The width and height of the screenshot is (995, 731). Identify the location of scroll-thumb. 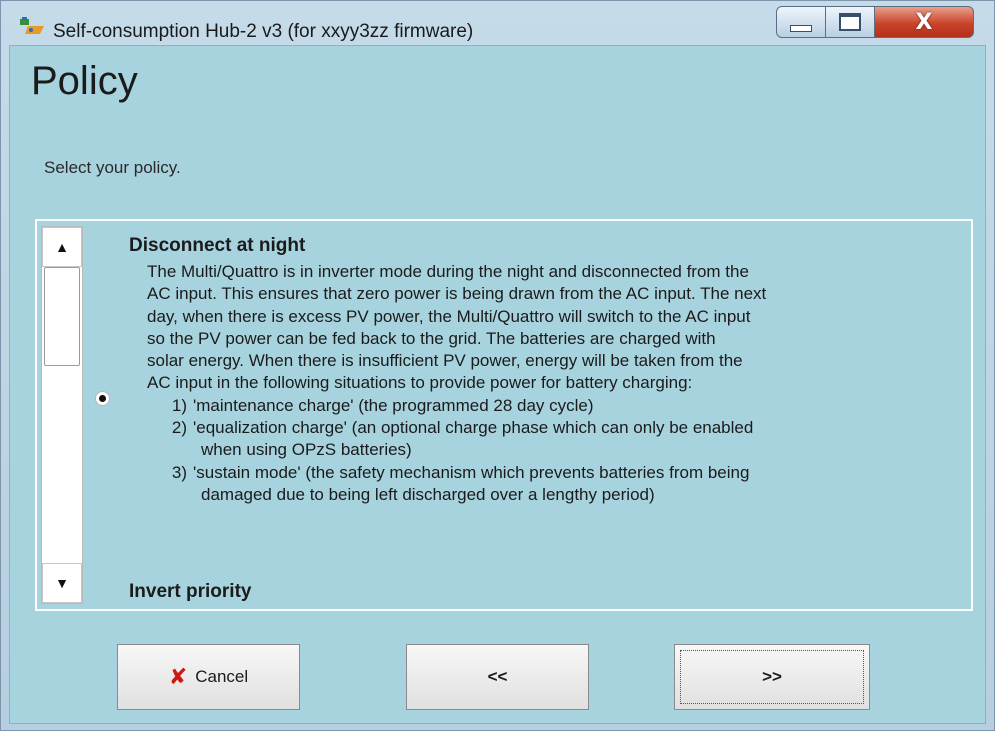
(62, 316).